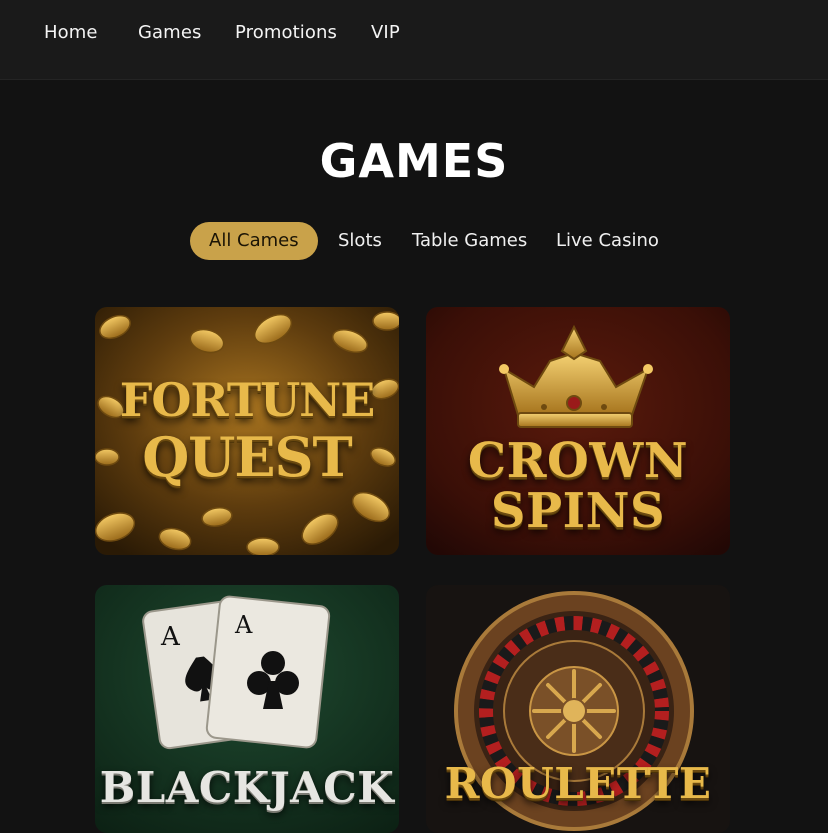  I want to click on game-title: BLACKJACK, so click(247, 787).